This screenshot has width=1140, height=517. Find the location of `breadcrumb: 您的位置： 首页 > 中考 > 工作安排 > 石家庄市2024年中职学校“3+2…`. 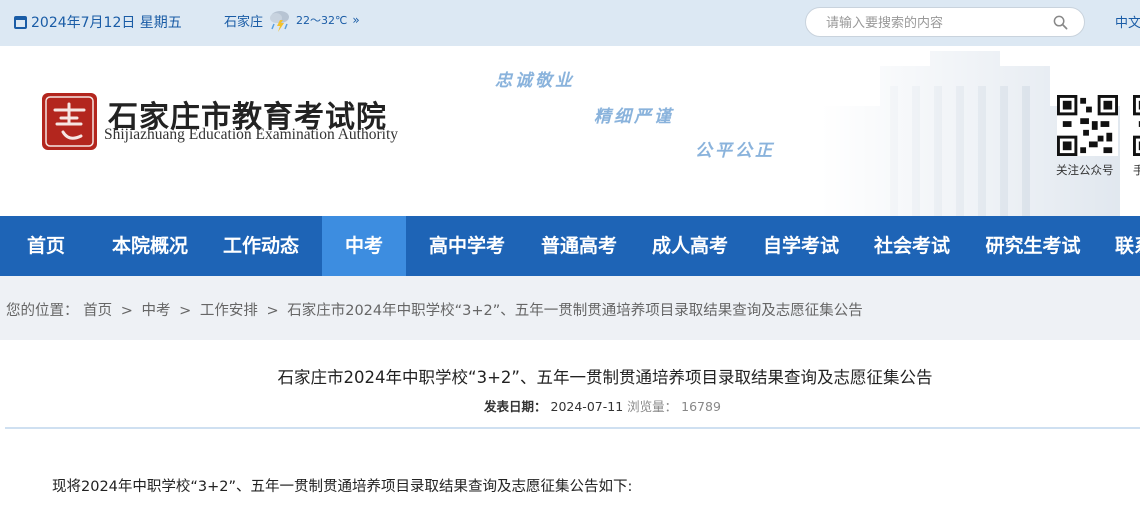

breadcrumb: 您的位置： 首页 > 中考 > 工作安排 > 石家庄市2024年中职学校“3+2… is located at coordinates (570, 308).